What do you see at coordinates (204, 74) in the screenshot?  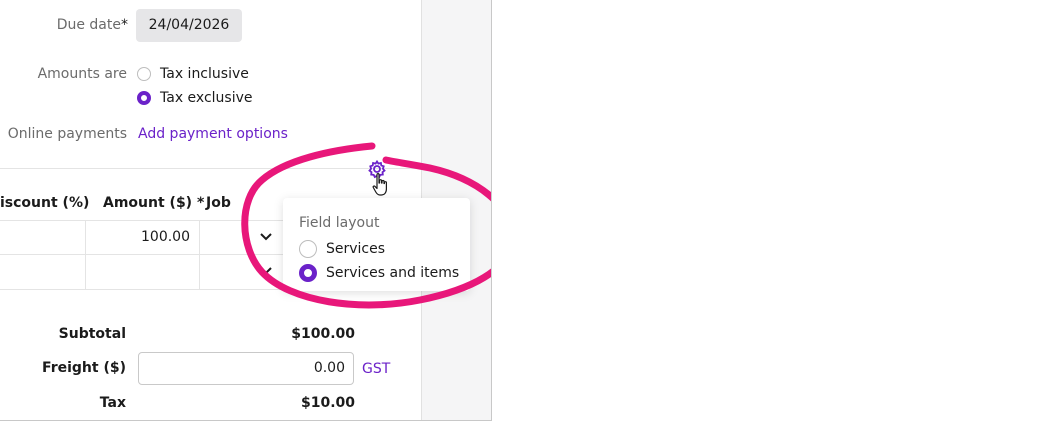 I see `radio-label: Tax inclusive` at bounding box center [204, 74].